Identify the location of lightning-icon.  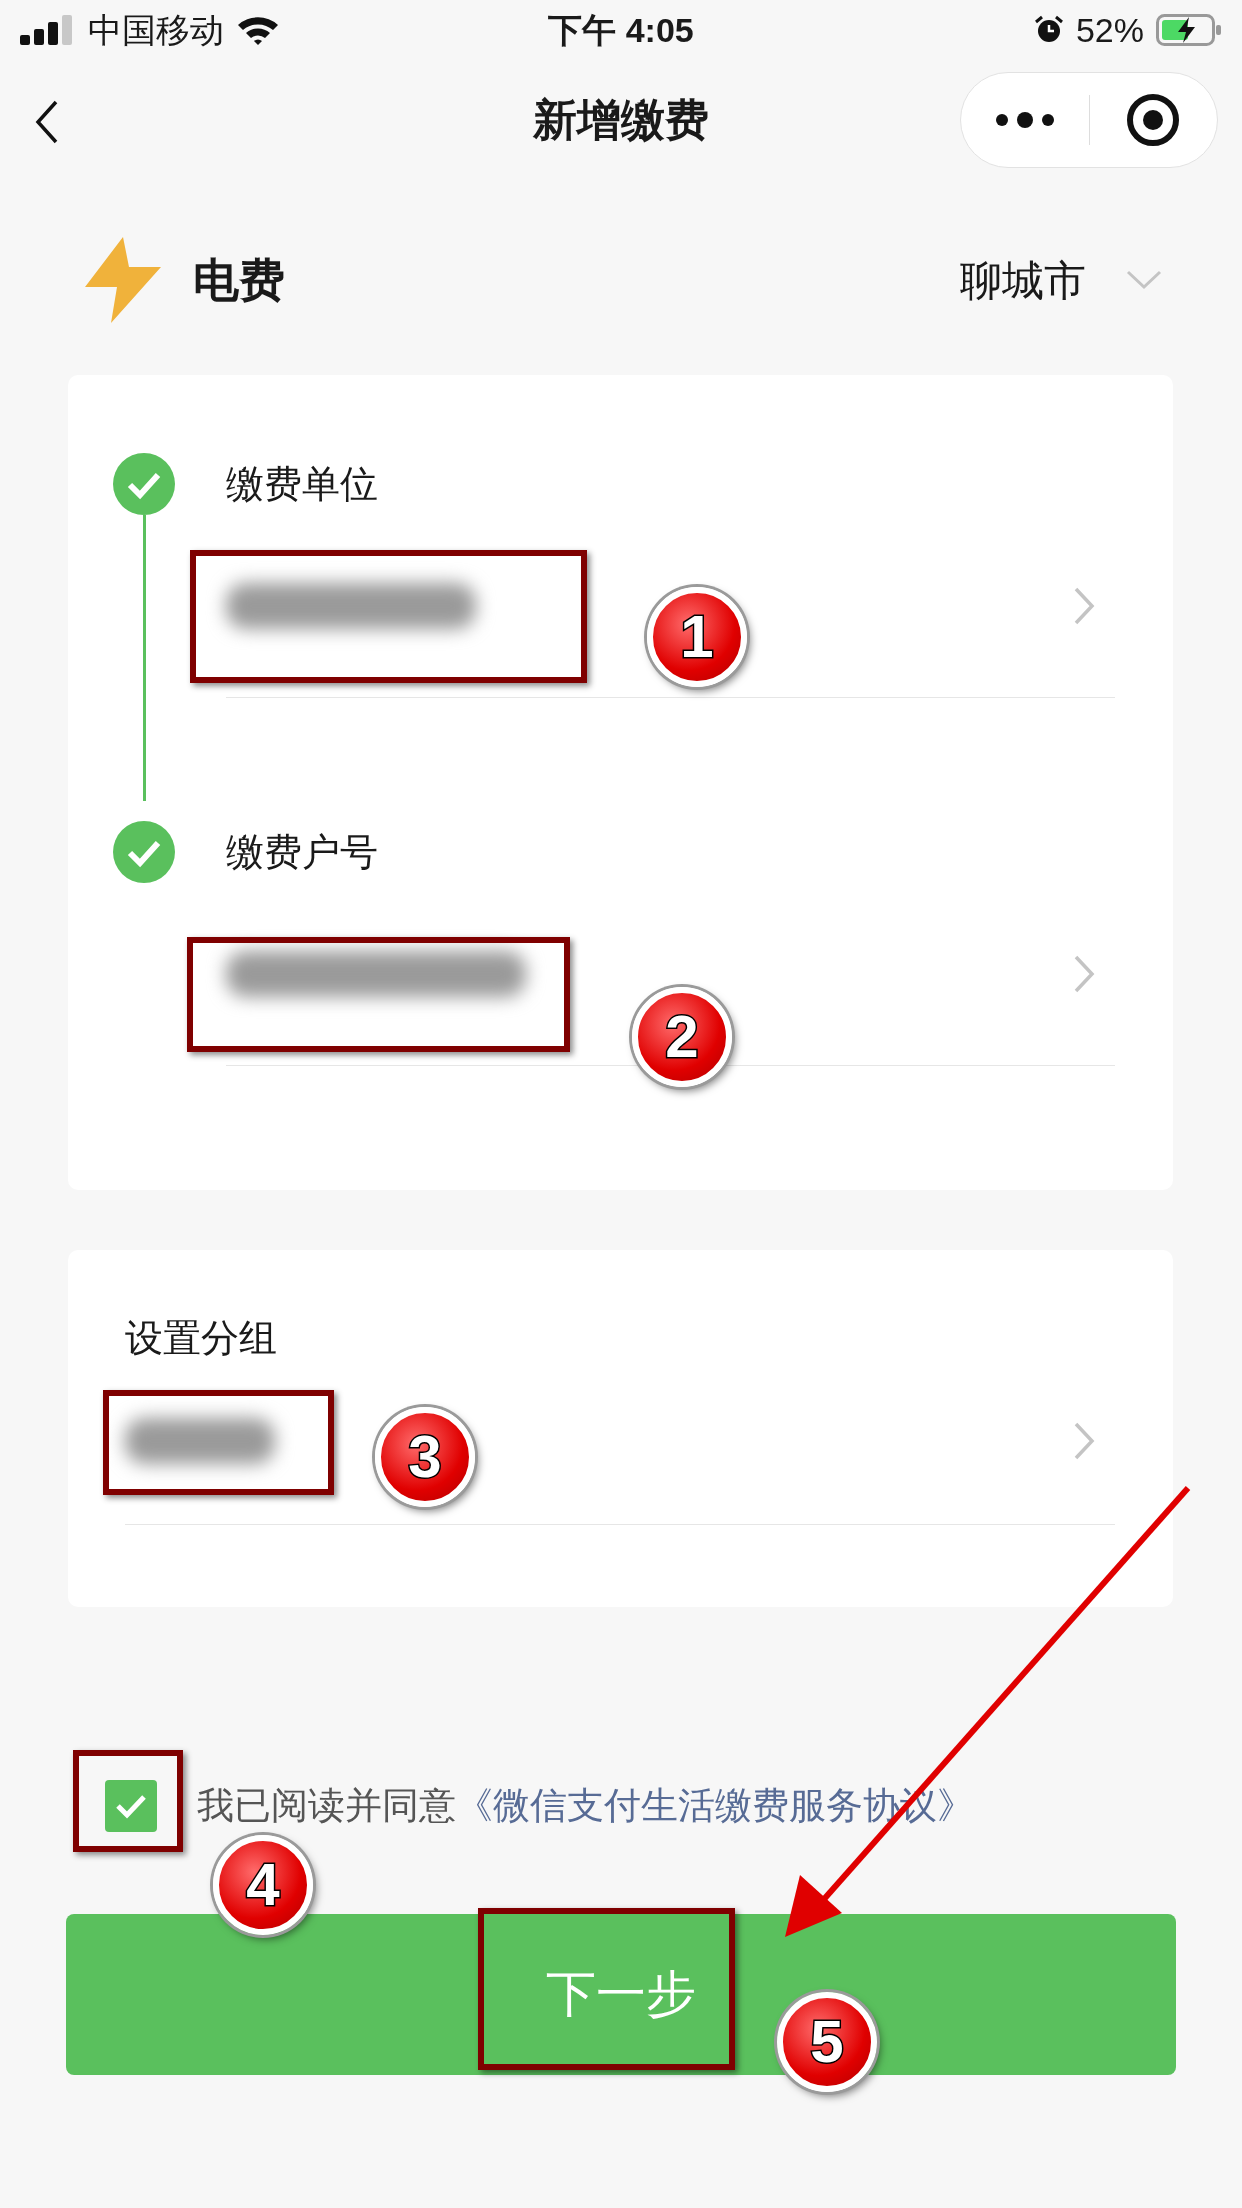
(123, 280).